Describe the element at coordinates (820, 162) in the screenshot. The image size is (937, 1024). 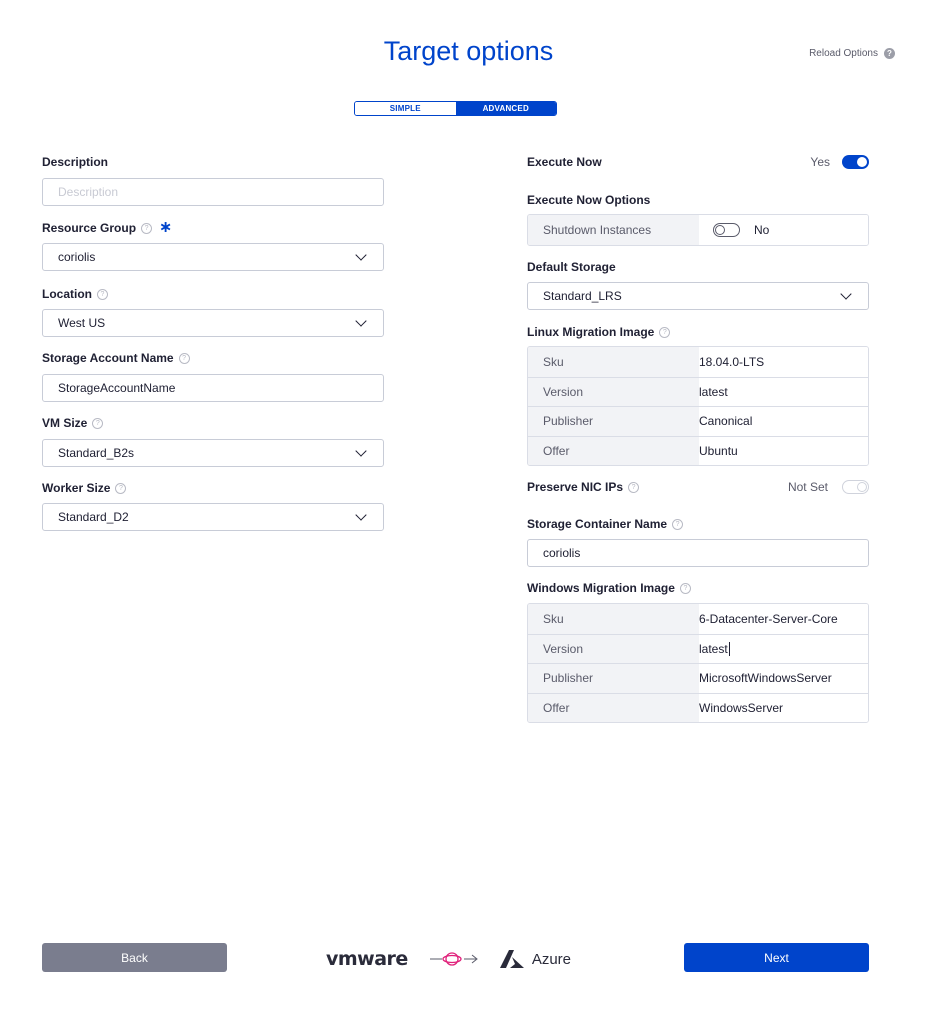
I see `execute-now-value: Yes` at that location.